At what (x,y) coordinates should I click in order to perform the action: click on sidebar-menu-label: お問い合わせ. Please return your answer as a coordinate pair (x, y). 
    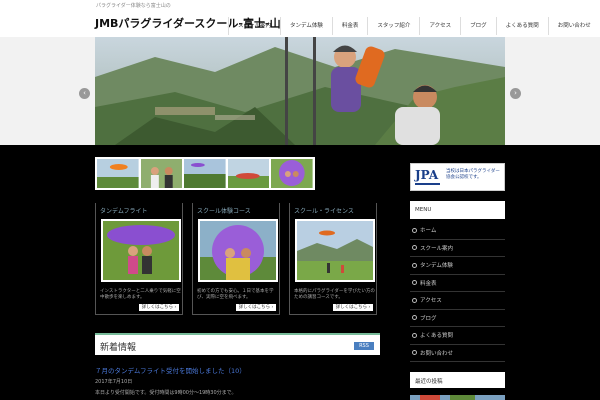
    Looking at the image, I should click on (437, 353).